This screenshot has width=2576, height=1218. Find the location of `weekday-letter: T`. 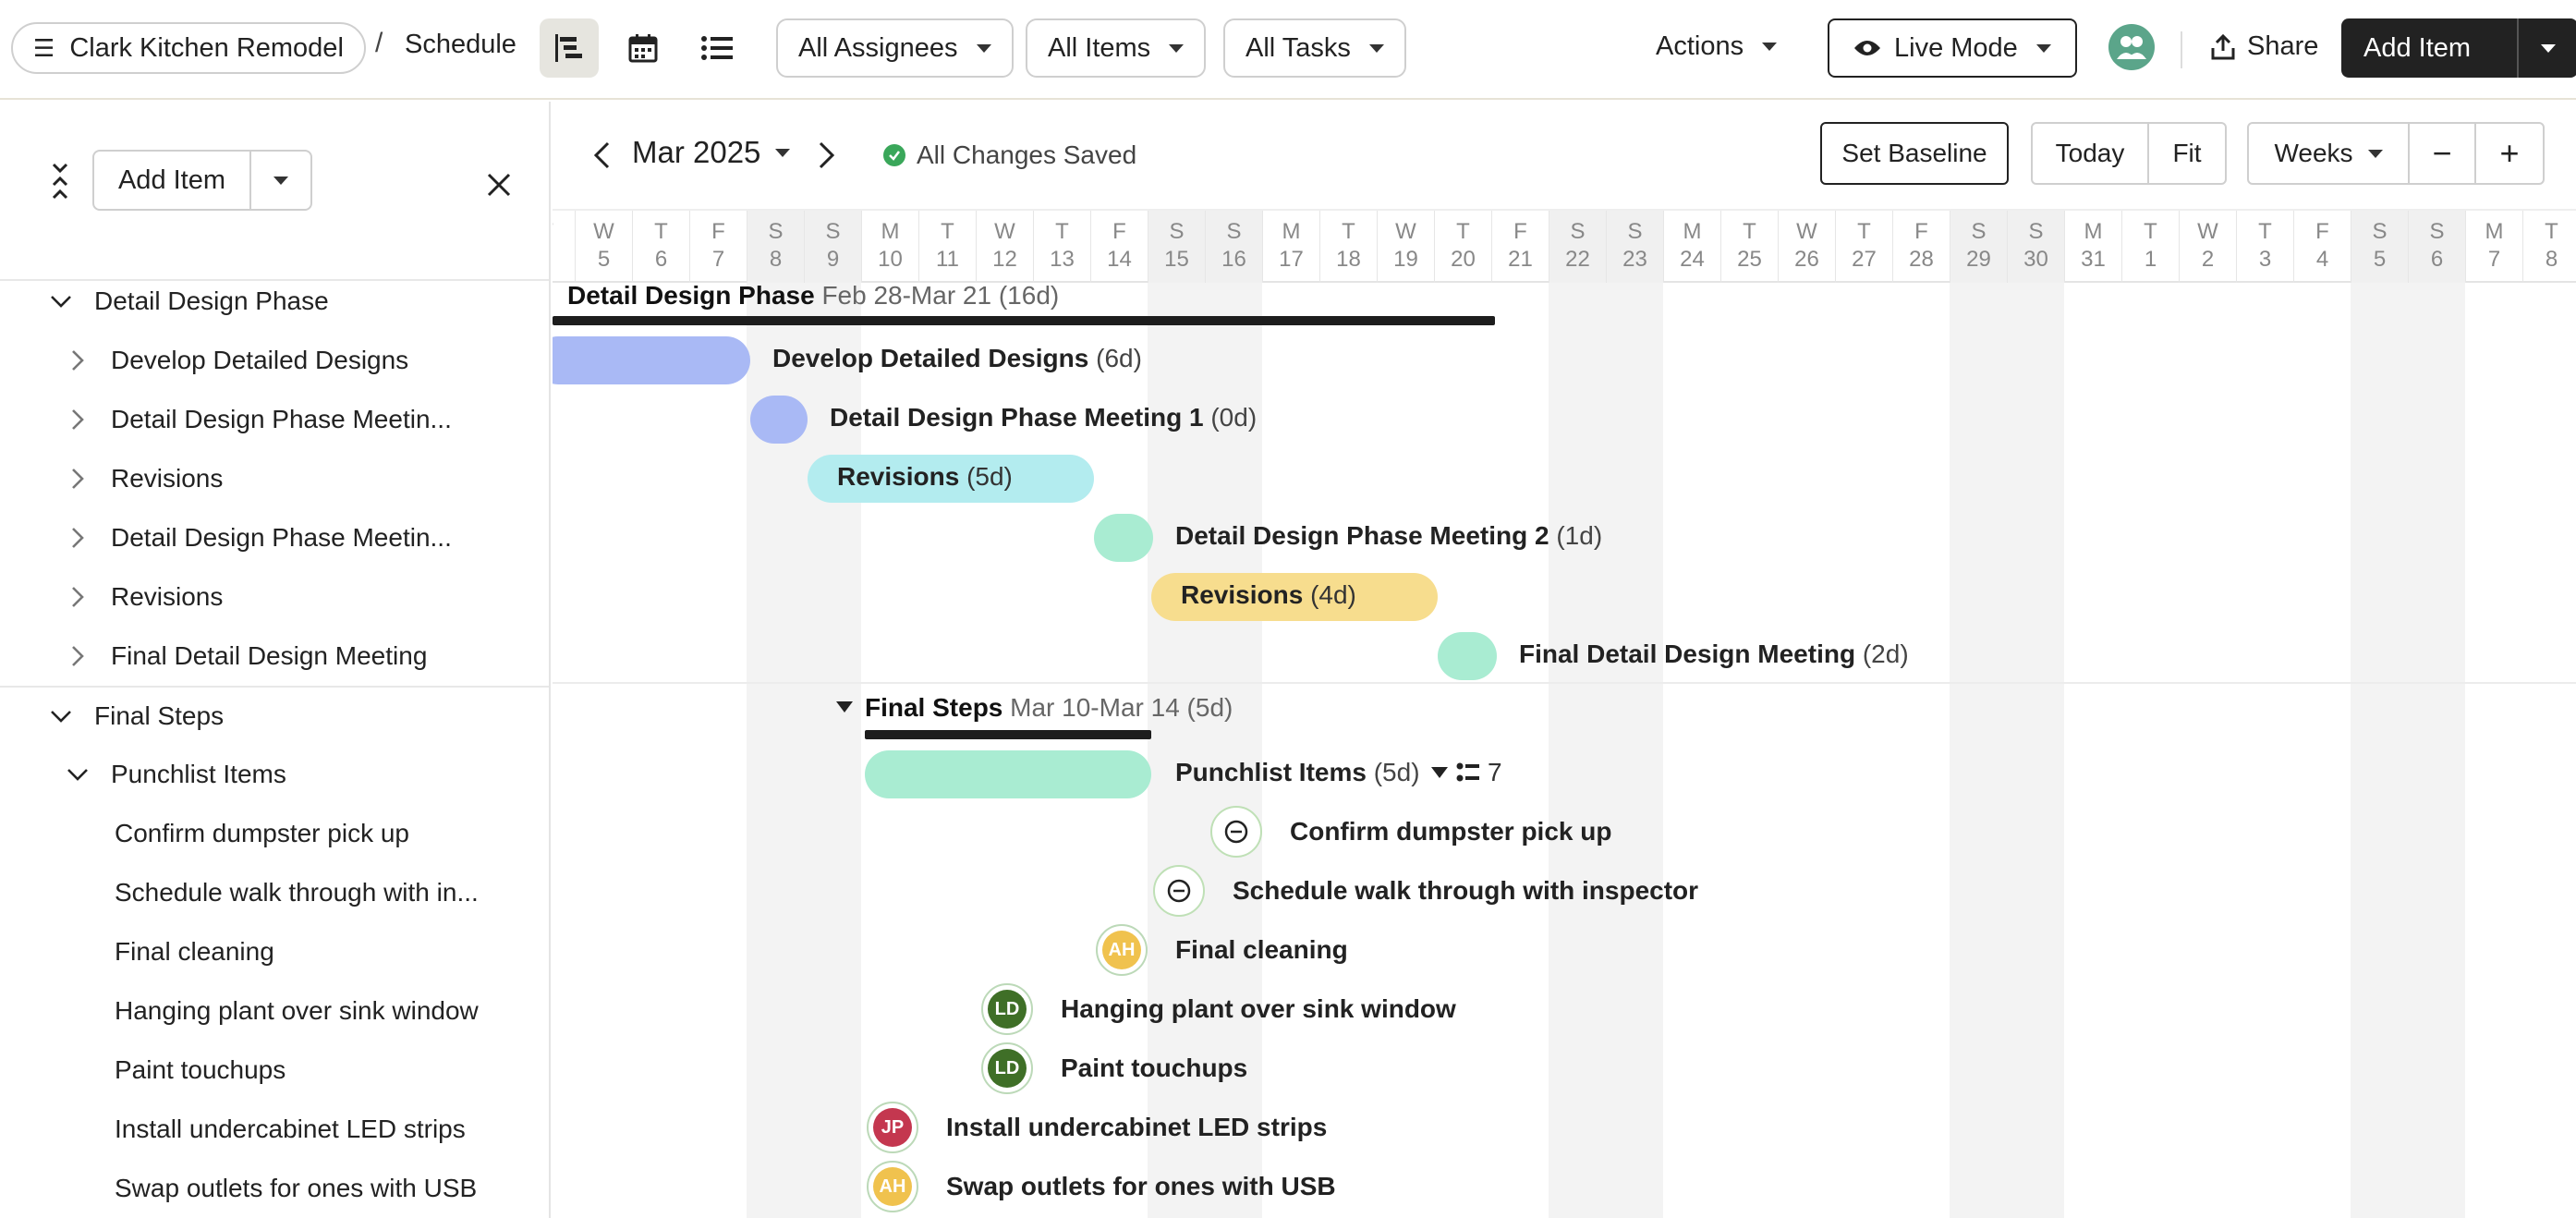

weekday-letter: T is located at coordinates (948, 231).